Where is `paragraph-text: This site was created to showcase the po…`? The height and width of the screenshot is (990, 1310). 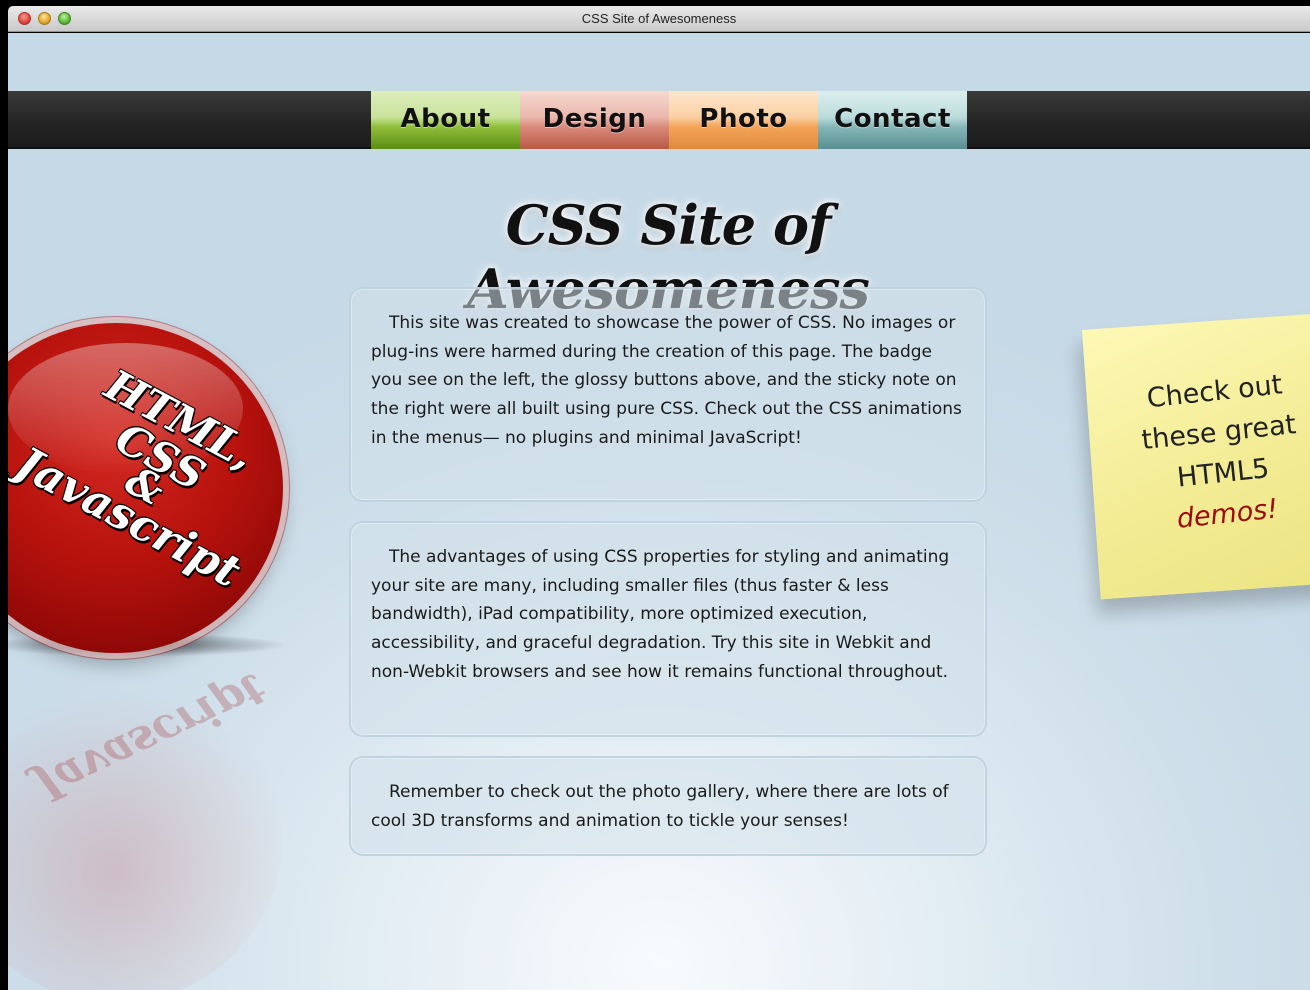
paragraph-text: This site was created to showcase the po… is located at coordinates (666, 380).